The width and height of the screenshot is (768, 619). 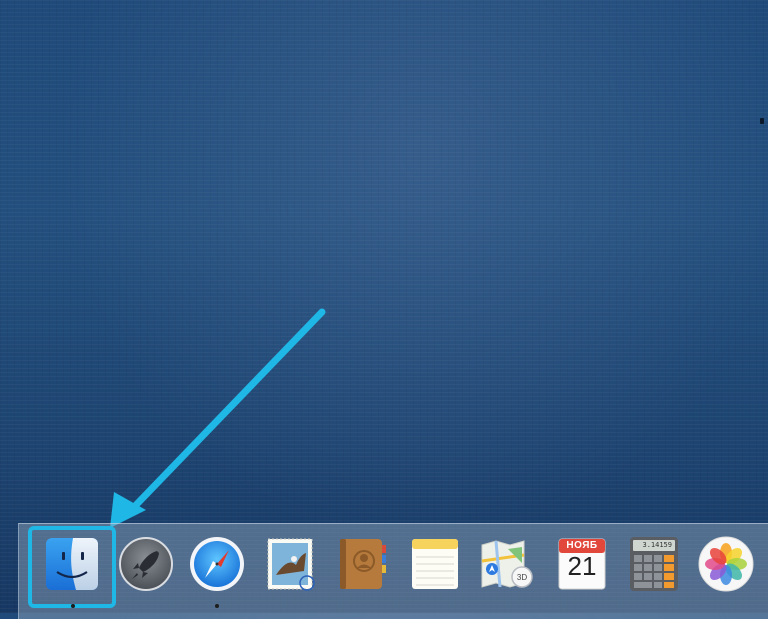 What do you see at coordinates (657, 545) in the screenshot?
I see `calculator-display: 3.14159` at bounding box center [657, 545].